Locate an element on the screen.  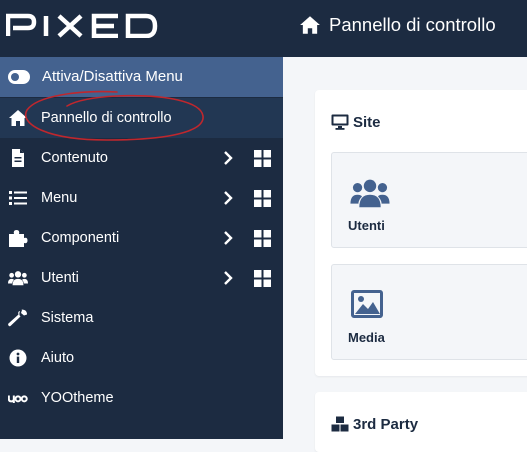
sidebar-item-yootheme: YOOtheme is located at coordinates (141, 398).